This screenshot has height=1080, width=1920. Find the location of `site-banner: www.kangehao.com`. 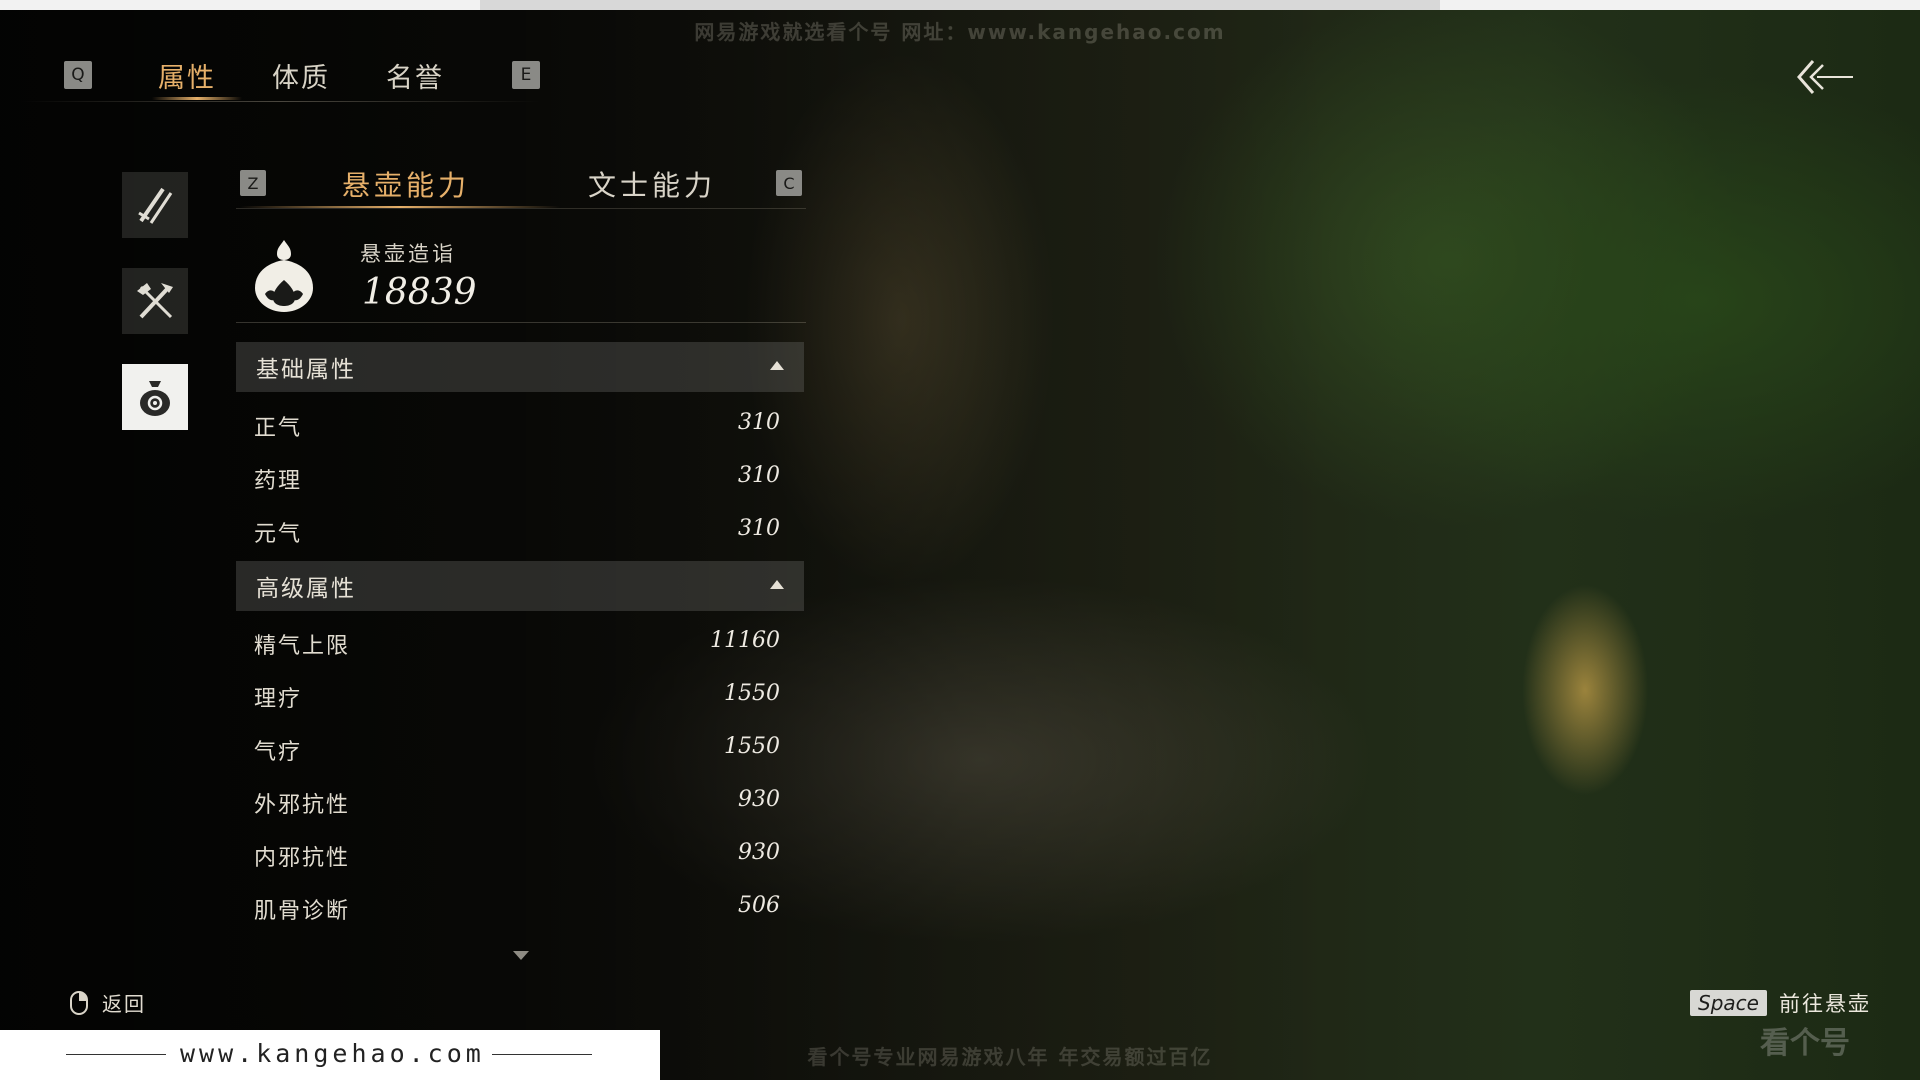

site-banner: www.kangehao.com is located at coordinates (330, 1055).